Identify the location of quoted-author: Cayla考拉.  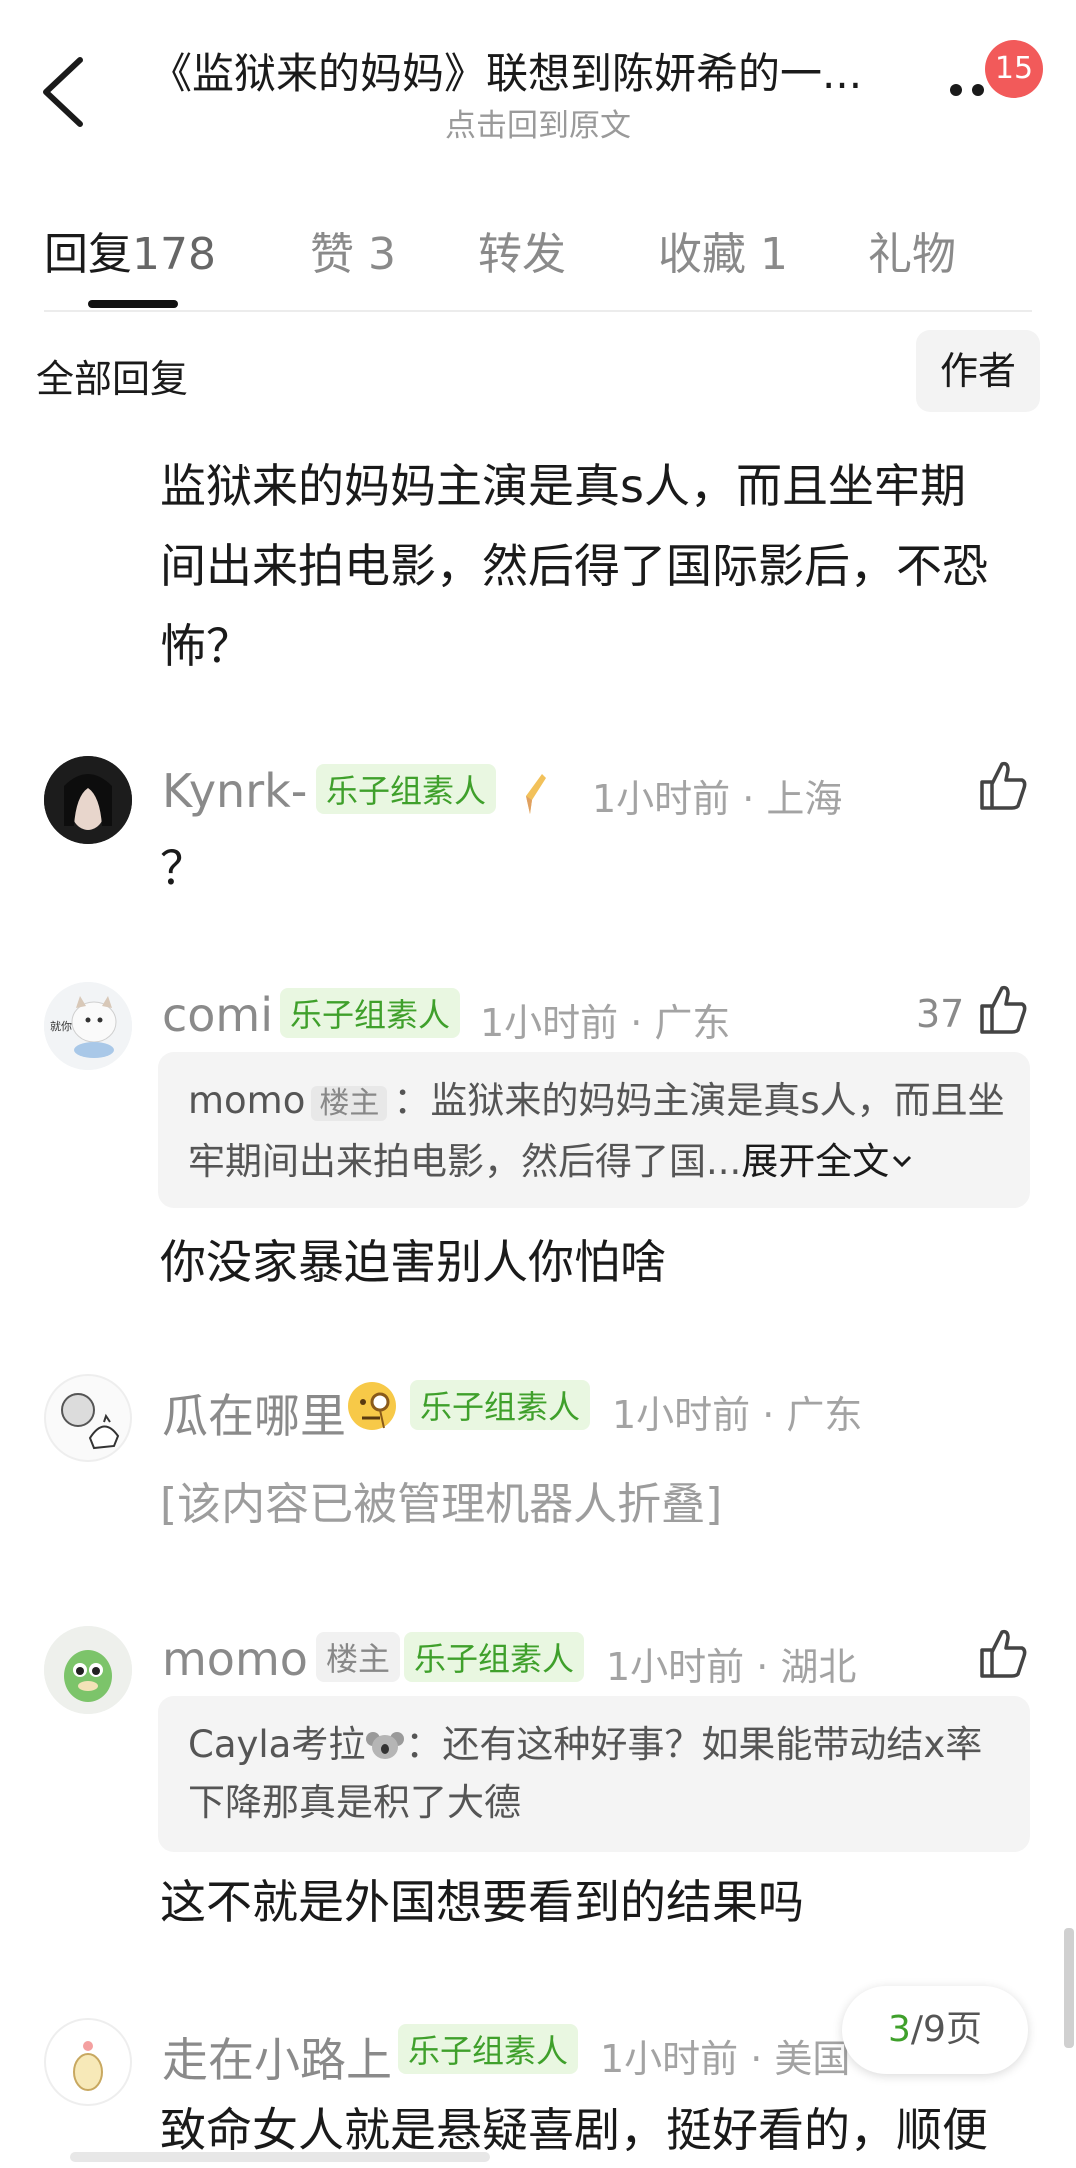
(277, 1744).